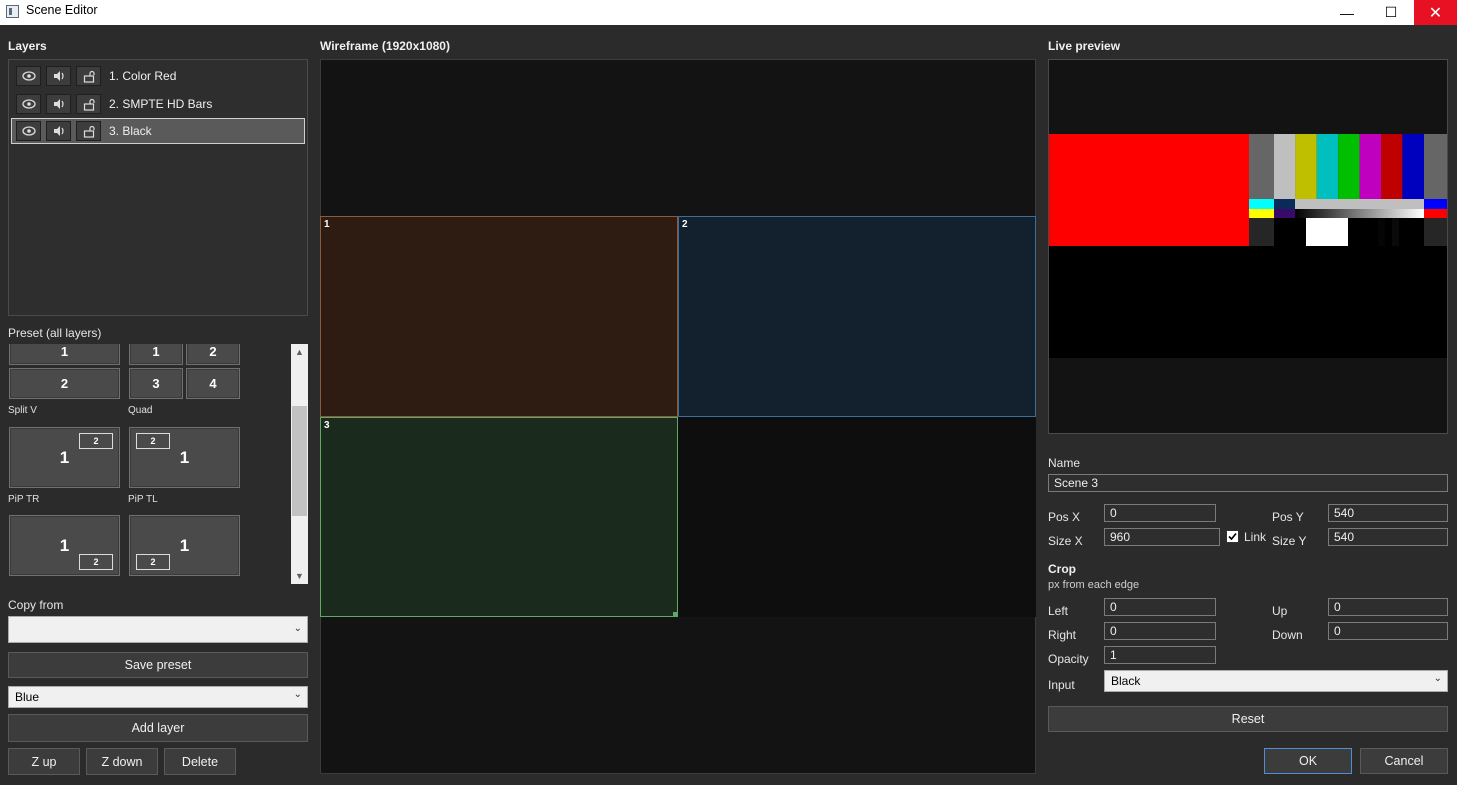 The height and width of the screenshot is (785, 1457). Describe the element at coordinates (499, 517) in the screenshot. I see `wireframe-region-3: 3` at that location.